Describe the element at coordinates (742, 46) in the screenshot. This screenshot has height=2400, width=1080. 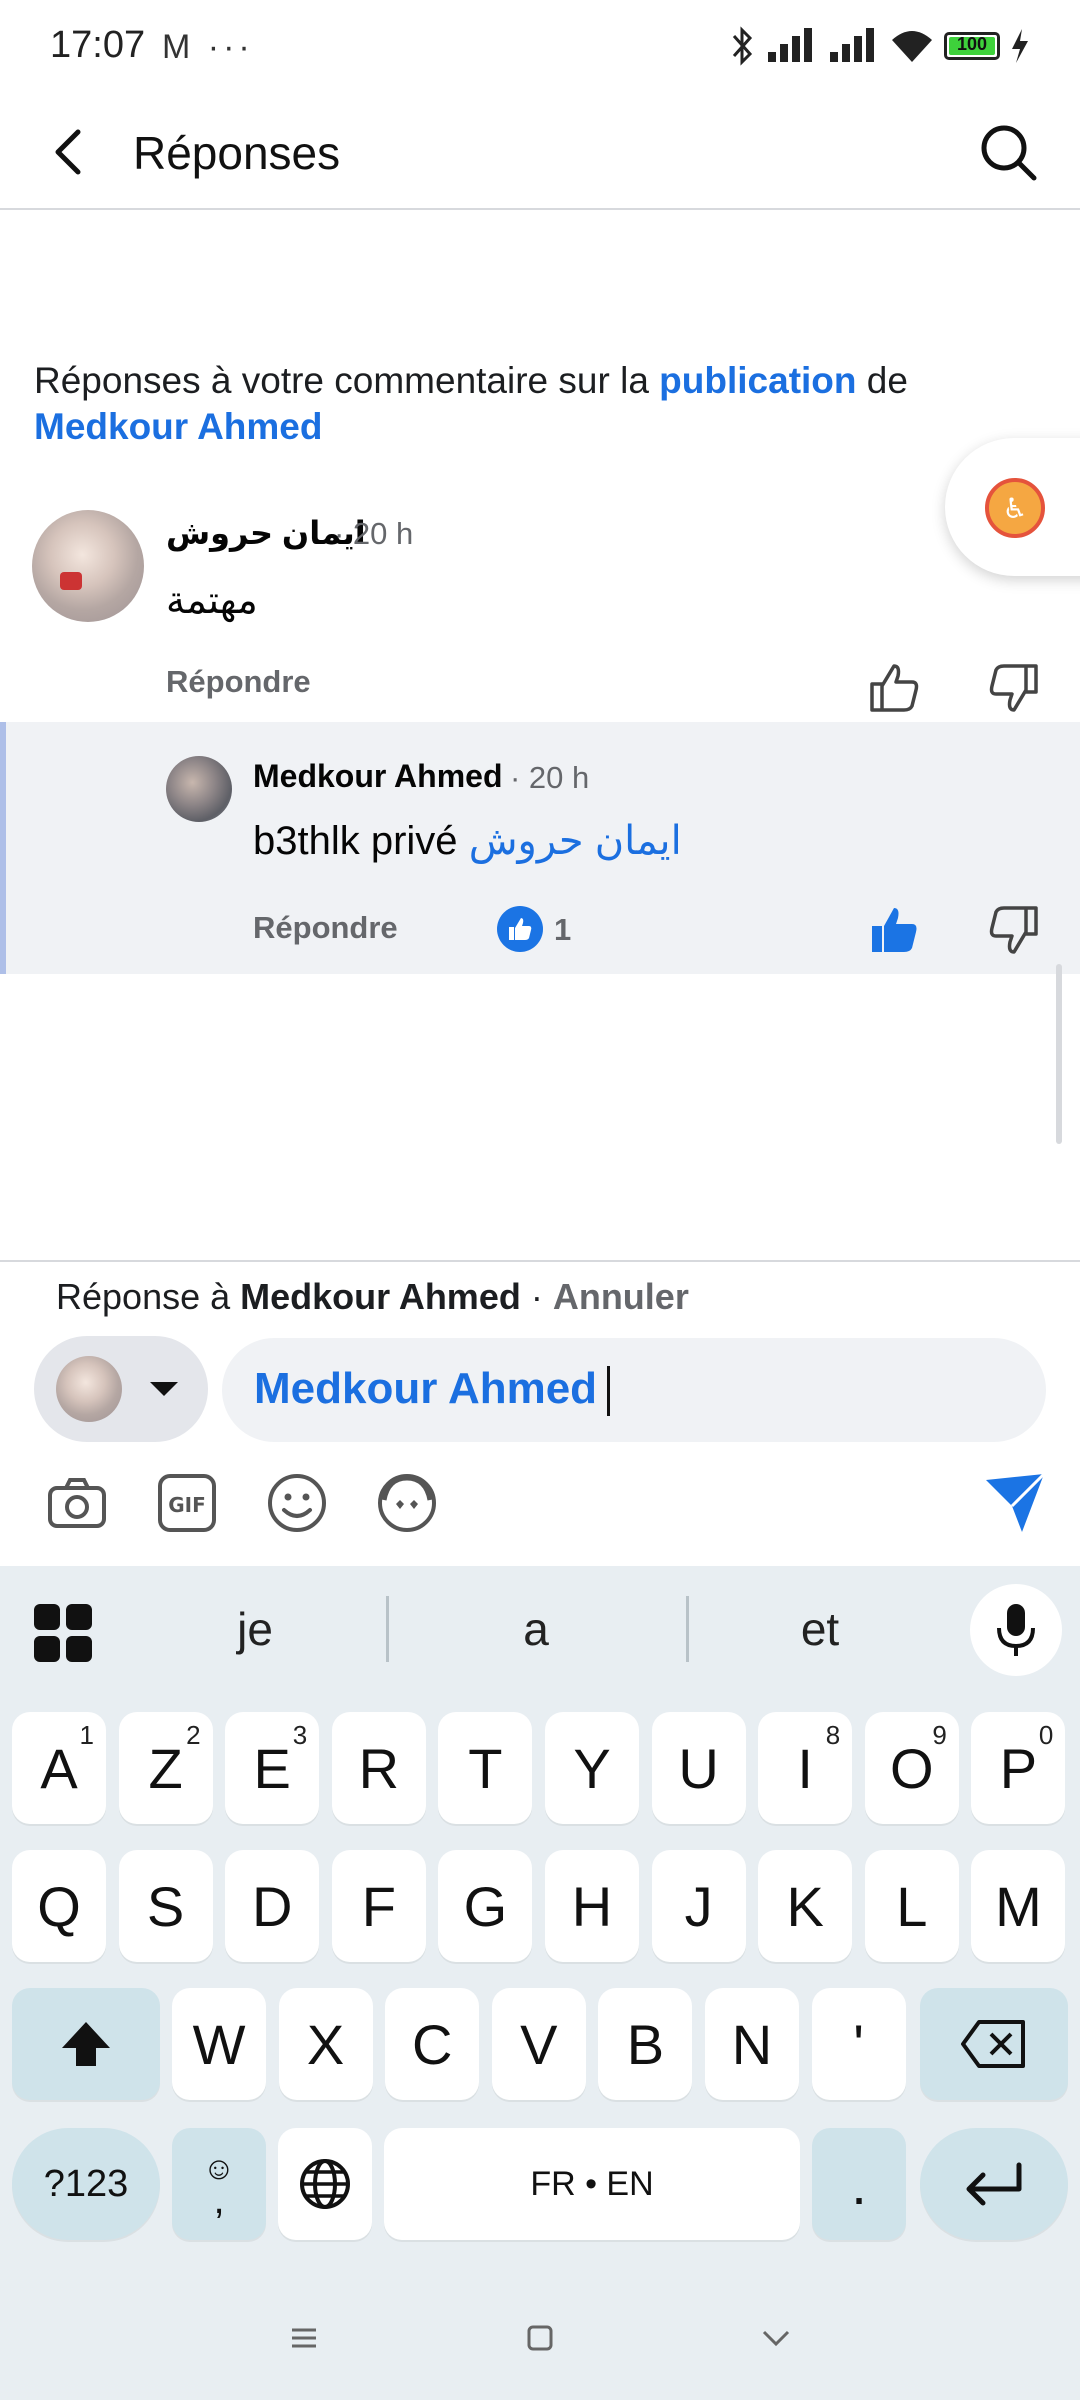
I see `bluetooth-icon` at that location.